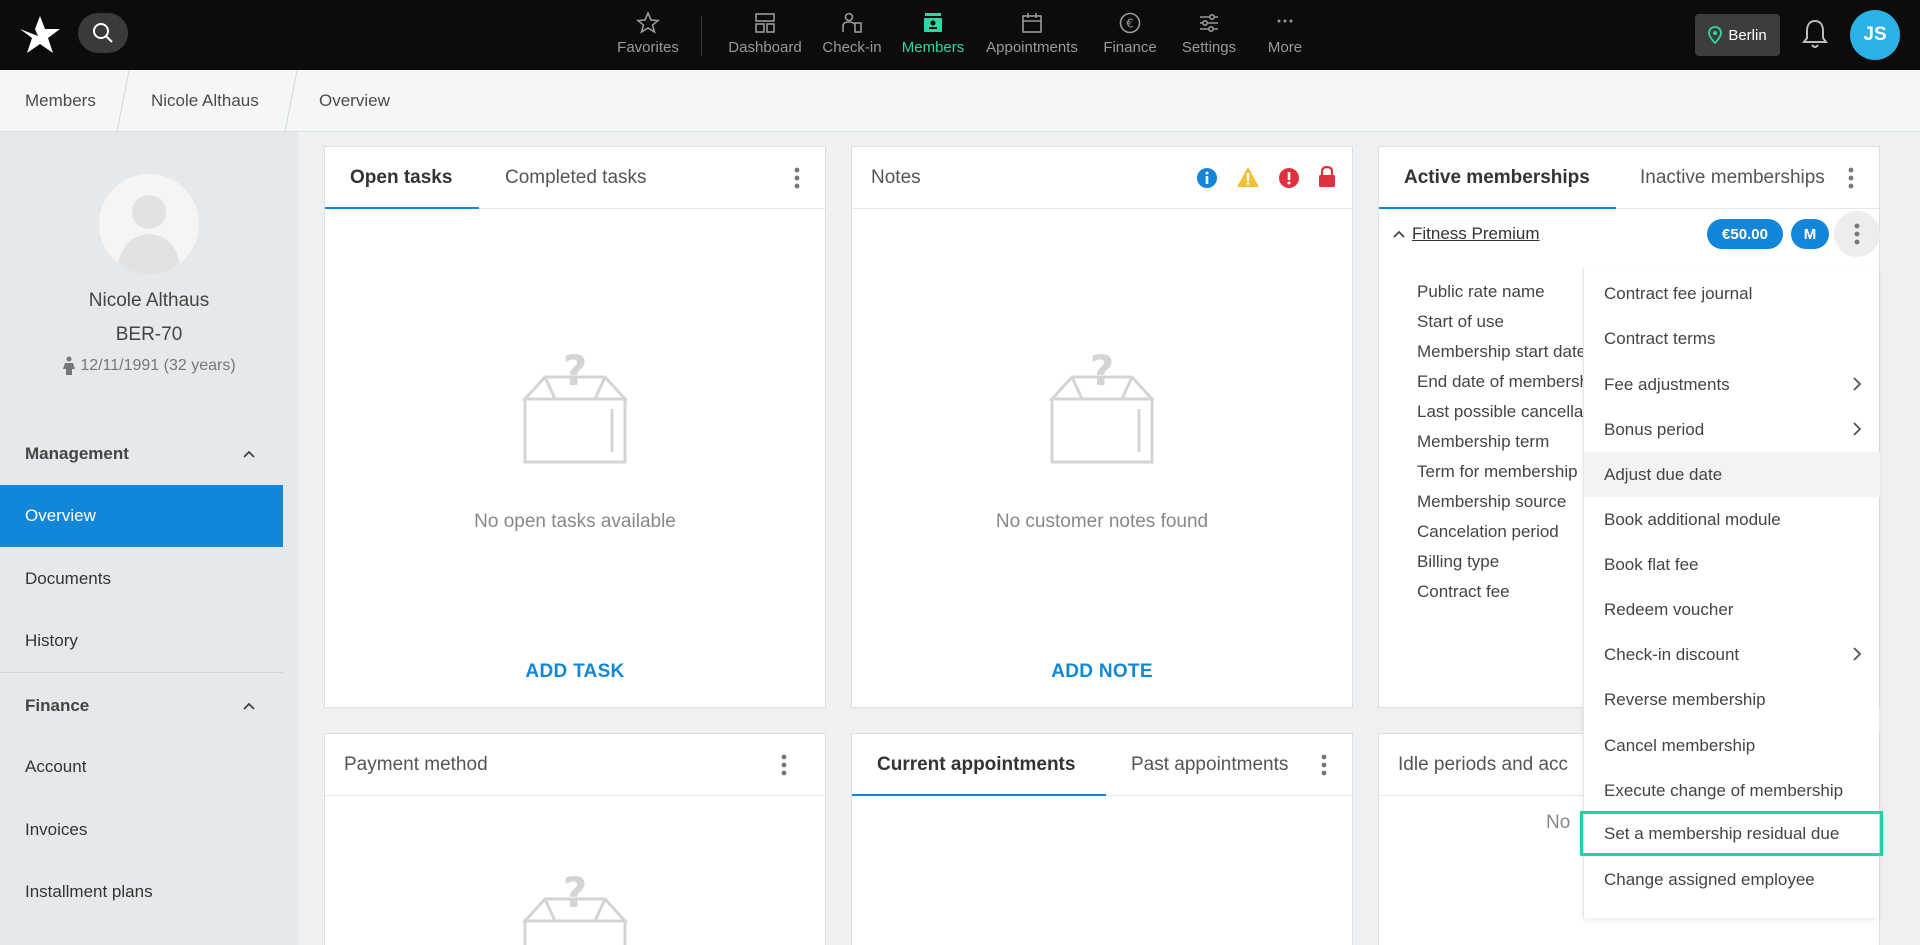  What do you see at coordinates (852, 22) in the screenshot?
I see `check-in-icon` at bounding box center [852, 22].